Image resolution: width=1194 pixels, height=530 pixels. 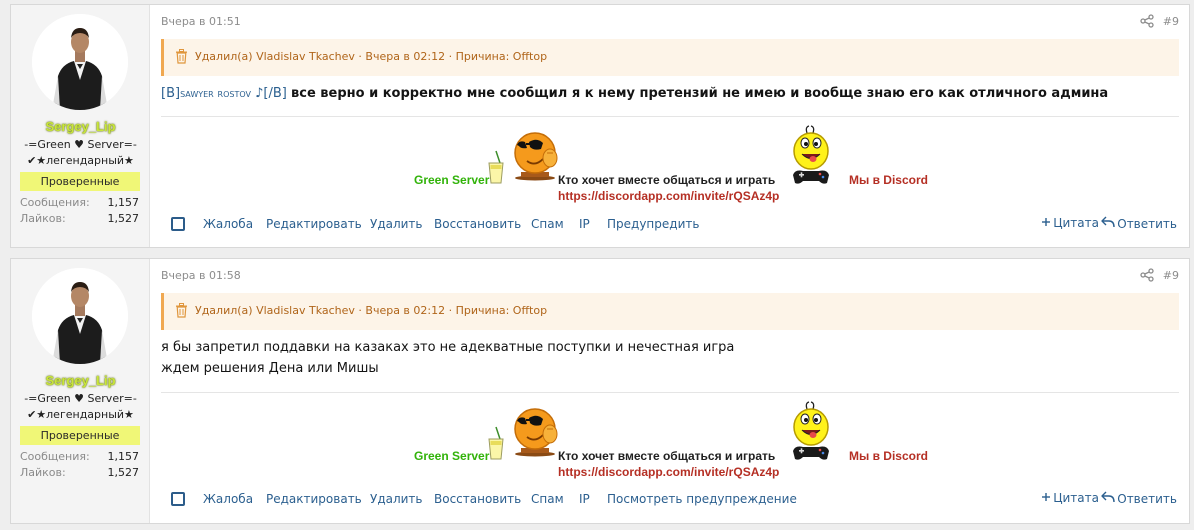 What do you see at coordinates (271, 93) in the screenshot?
I see `message-prefix-note: ♪[/B]` at bounding box center [271, 93].